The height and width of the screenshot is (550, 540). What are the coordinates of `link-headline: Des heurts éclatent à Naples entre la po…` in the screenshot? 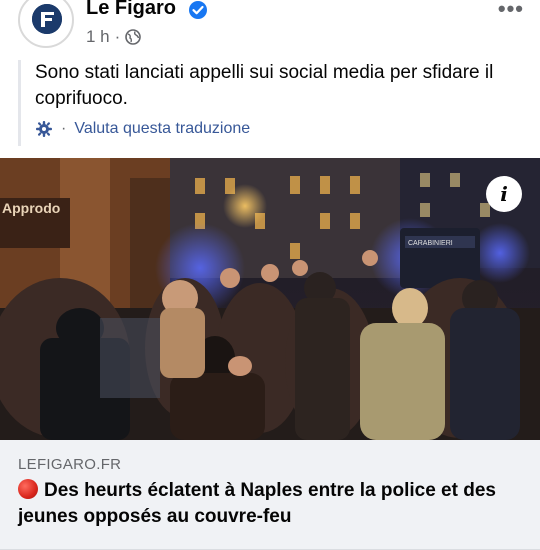 It's located at (273, 504).